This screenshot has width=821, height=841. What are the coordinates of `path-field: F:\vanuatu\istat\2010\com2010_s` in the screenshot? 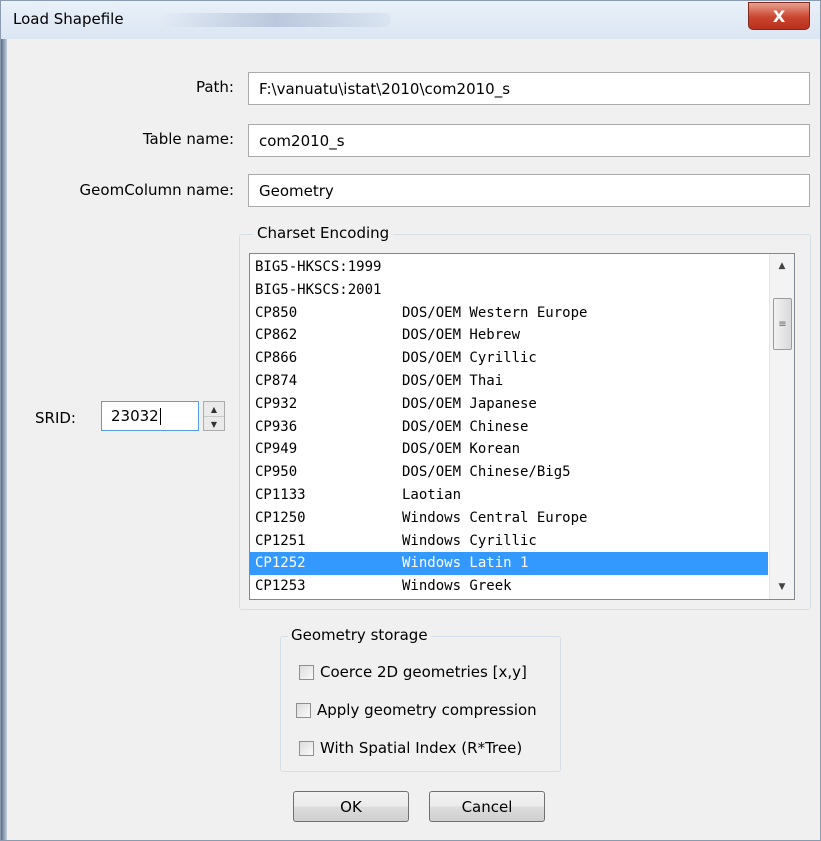 It's located at (529, 88).